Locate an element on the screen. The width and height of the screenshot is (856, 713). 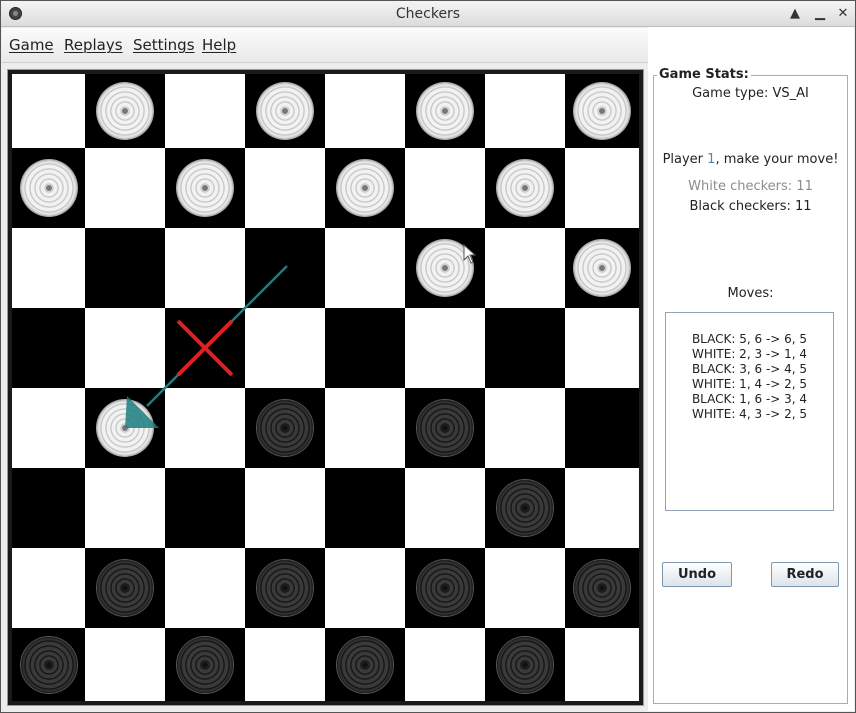
maximize-icon: ▲ is located at coordinates (795, 14).